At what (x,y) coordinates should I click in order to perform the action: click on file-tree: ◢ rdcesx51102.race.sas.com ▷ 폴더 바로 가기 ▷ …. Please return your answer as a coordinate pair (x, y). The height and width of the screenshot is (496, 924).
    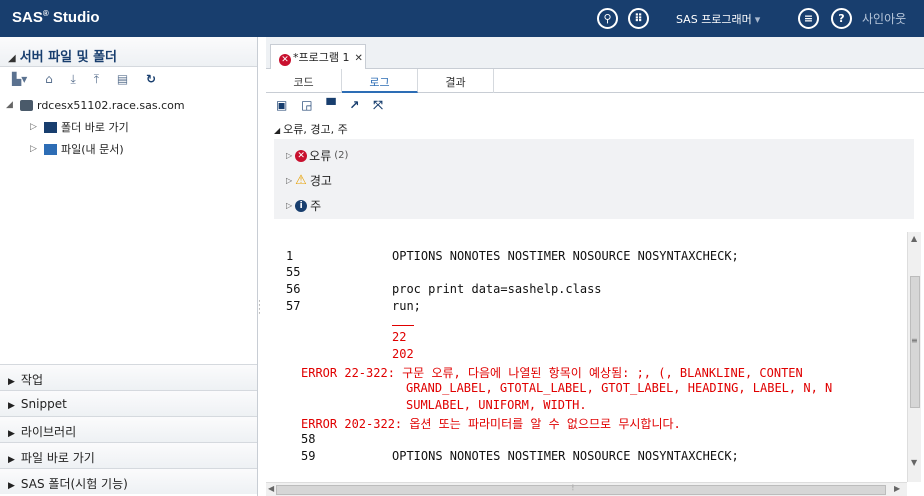
    Looking at the image, I should click on (128, 125).